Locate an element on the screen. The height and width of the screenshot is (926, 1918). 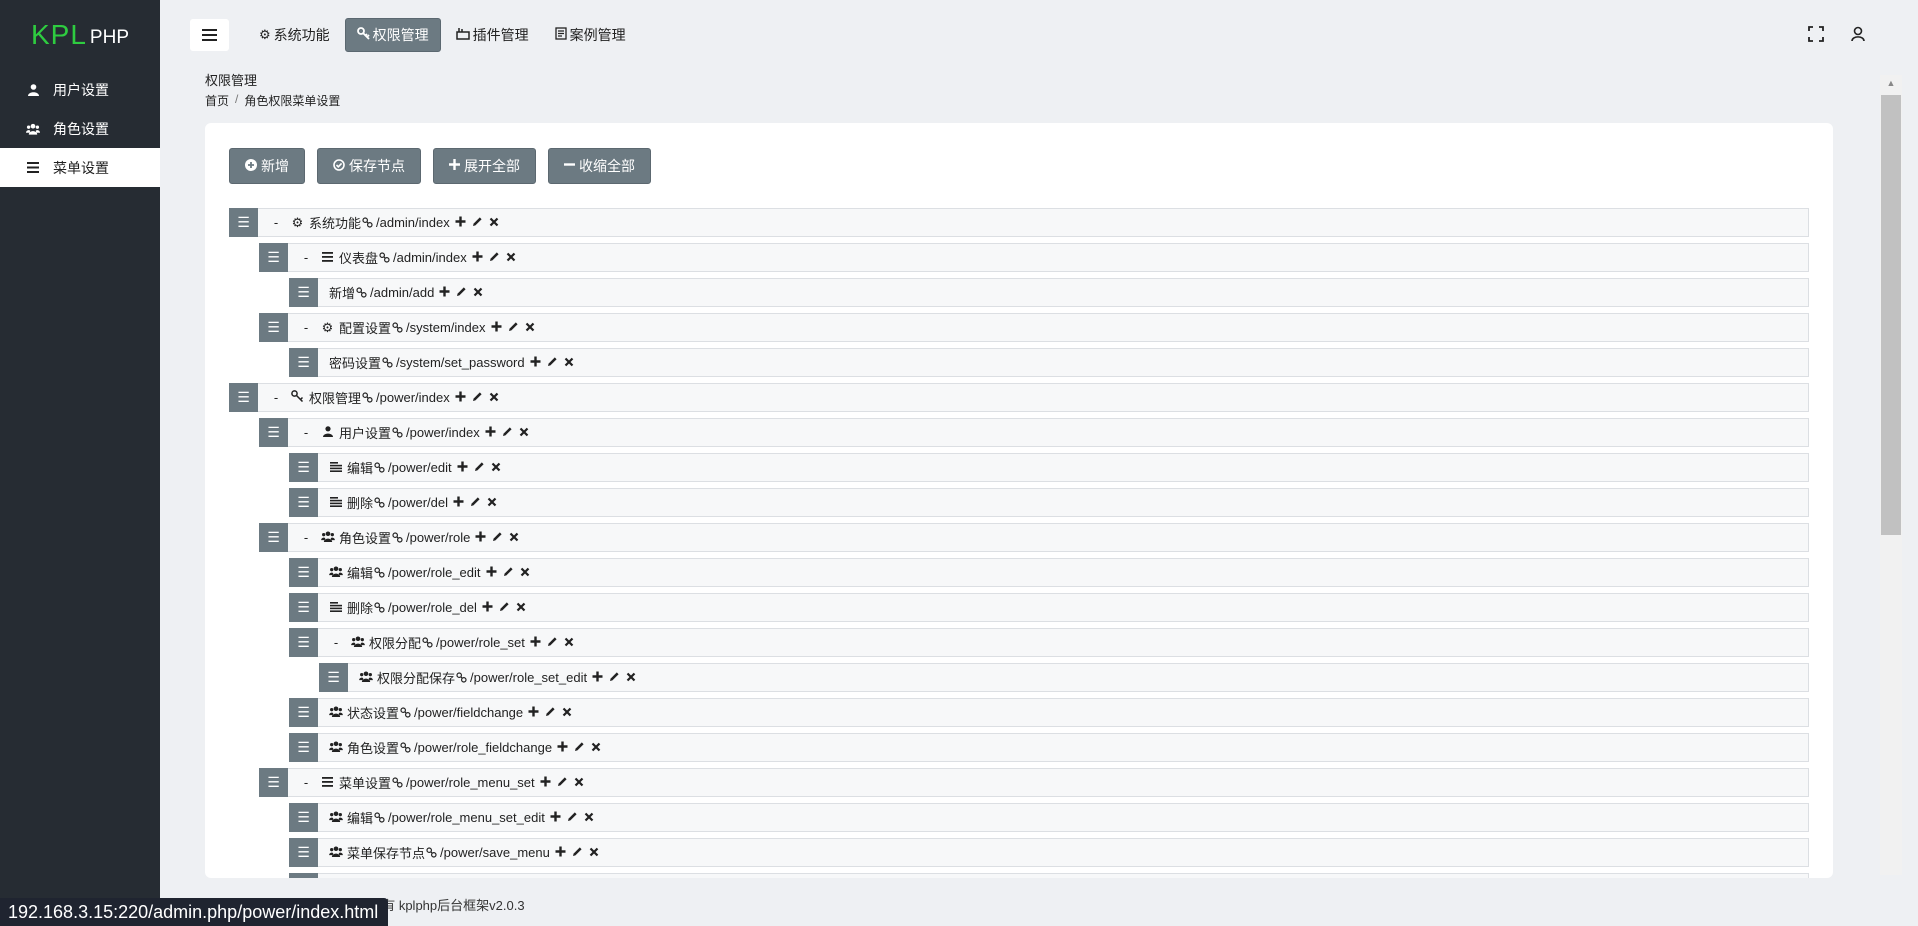
sidebar-item-role-settings: 角色设置 is located at coordinates (80, 128).